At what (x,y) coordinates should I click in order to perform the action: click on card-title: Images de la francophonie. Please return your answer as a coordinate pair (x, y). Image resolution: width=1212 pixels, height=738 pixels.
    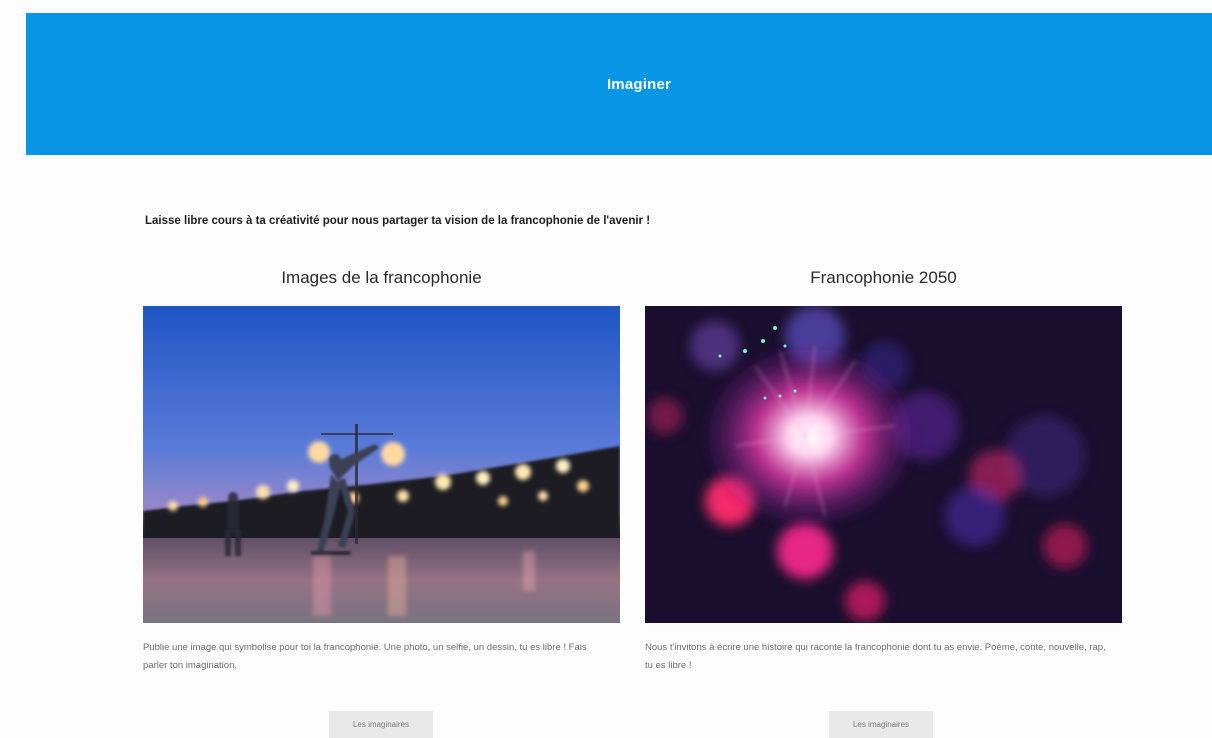
    Looking at the image, I should click on (381, 277).